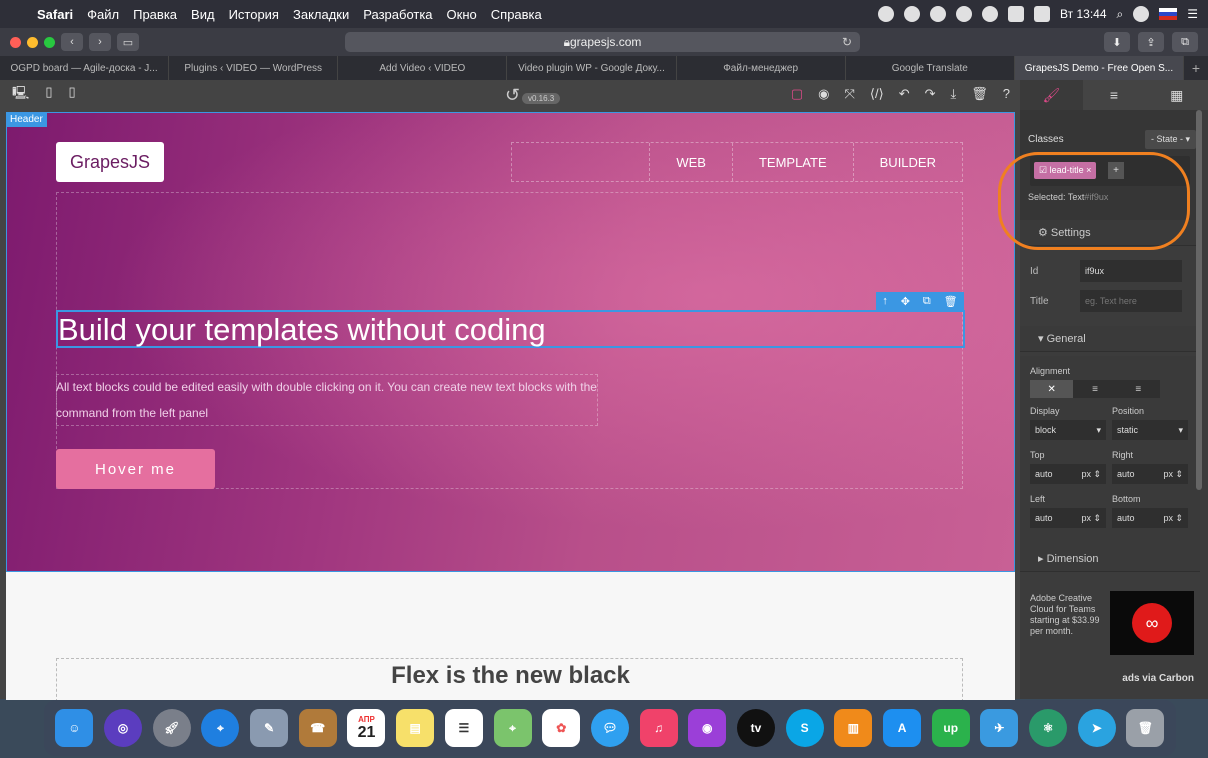 This screenshot has height=758, width=1208. I want to click on downloads-button: ⬇, so click(1117, 42).